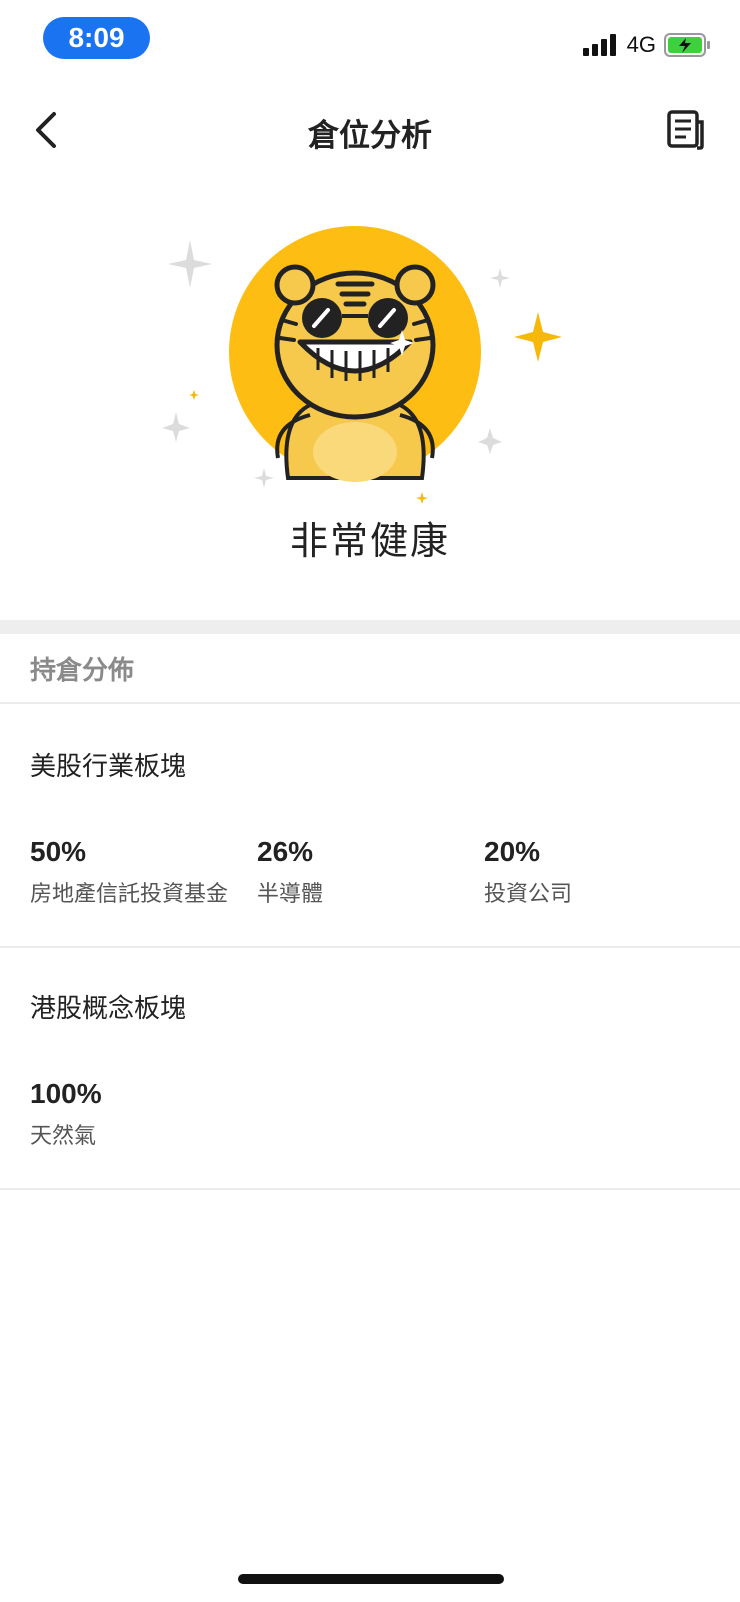  I want to click on nav-bar: 倉位分析, so click(370, 130).